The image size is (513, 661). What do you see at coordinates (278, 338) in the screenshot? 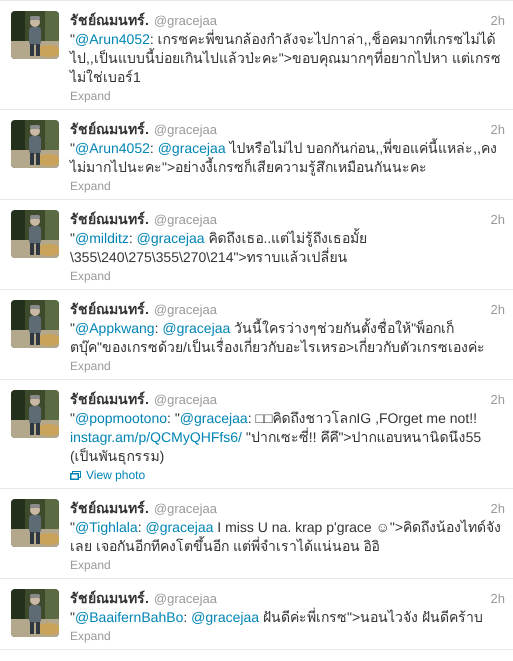
I see `tweet-text: "@Appkwang: @gracejaa วันนี้ใครว่างๆช่วยกันตั้งชื่อให้"พ็อกเก็ตบุ๊ค"ของเกรซด้วย/เป็นเรื่องเกี่ยวกับอะไรเหรอ>เกี่ยวกับตัวเกรซเองค่ะ` at bounding box center [278, 338].